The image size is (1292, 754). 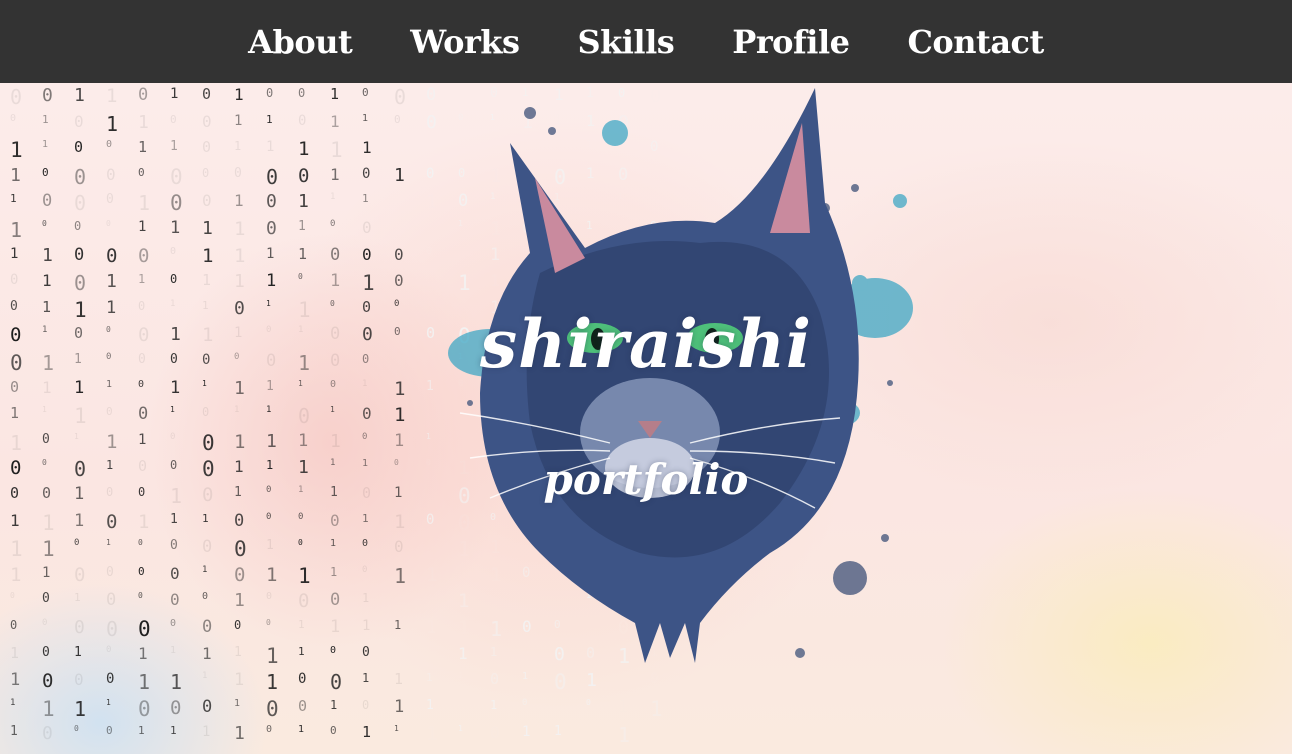 What do you see at coordinates (791, 42) in the screenshot?
I see `nav-profile-link: Profile` at bounding box center [791, 42].